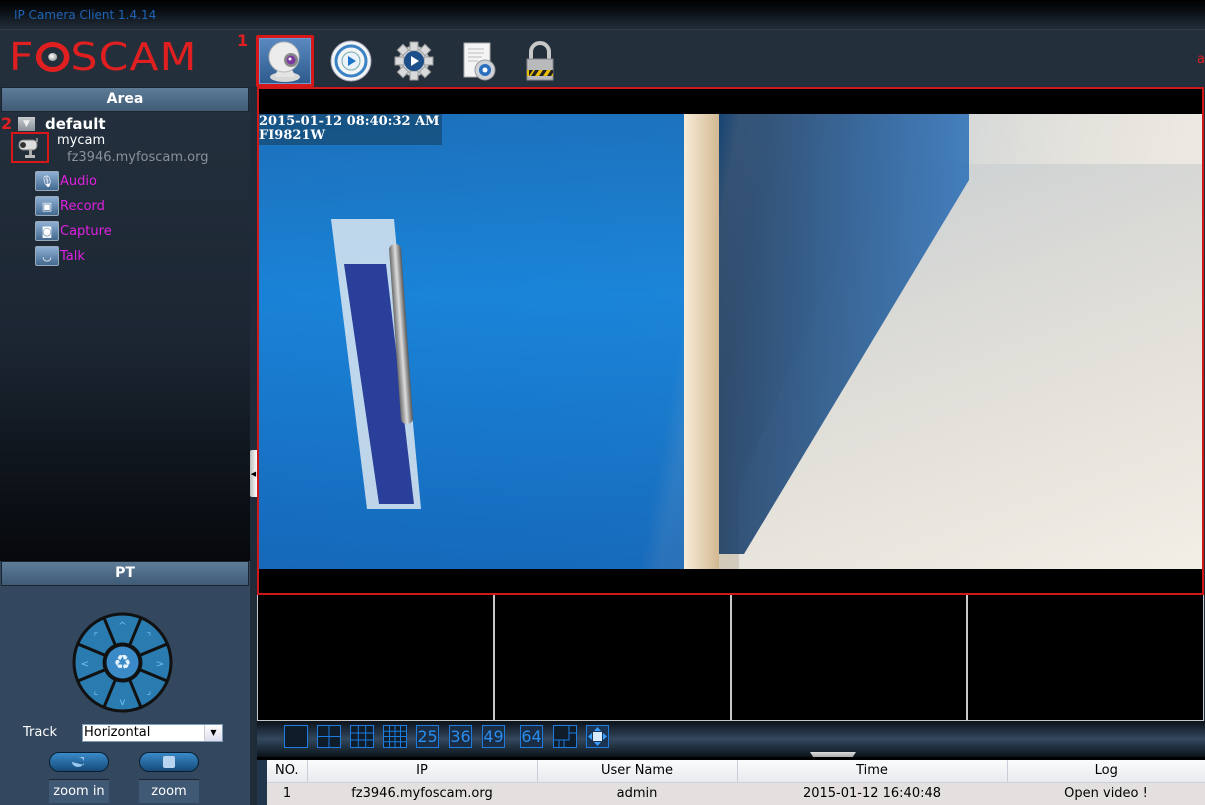 The width and height of the screenshot is (1205, 805). I want to click on layout-36-button: 36, so click(460, 736).